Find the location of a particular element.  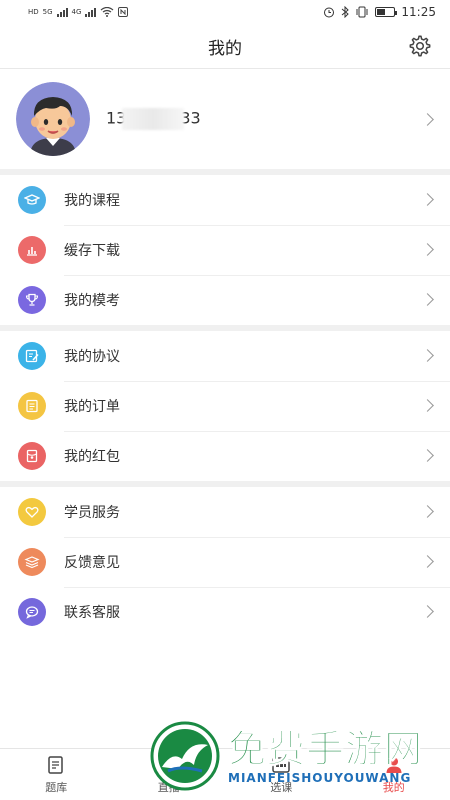

menu-item-my-red-packet: 我的红包 is located at coordinates (225, 456).